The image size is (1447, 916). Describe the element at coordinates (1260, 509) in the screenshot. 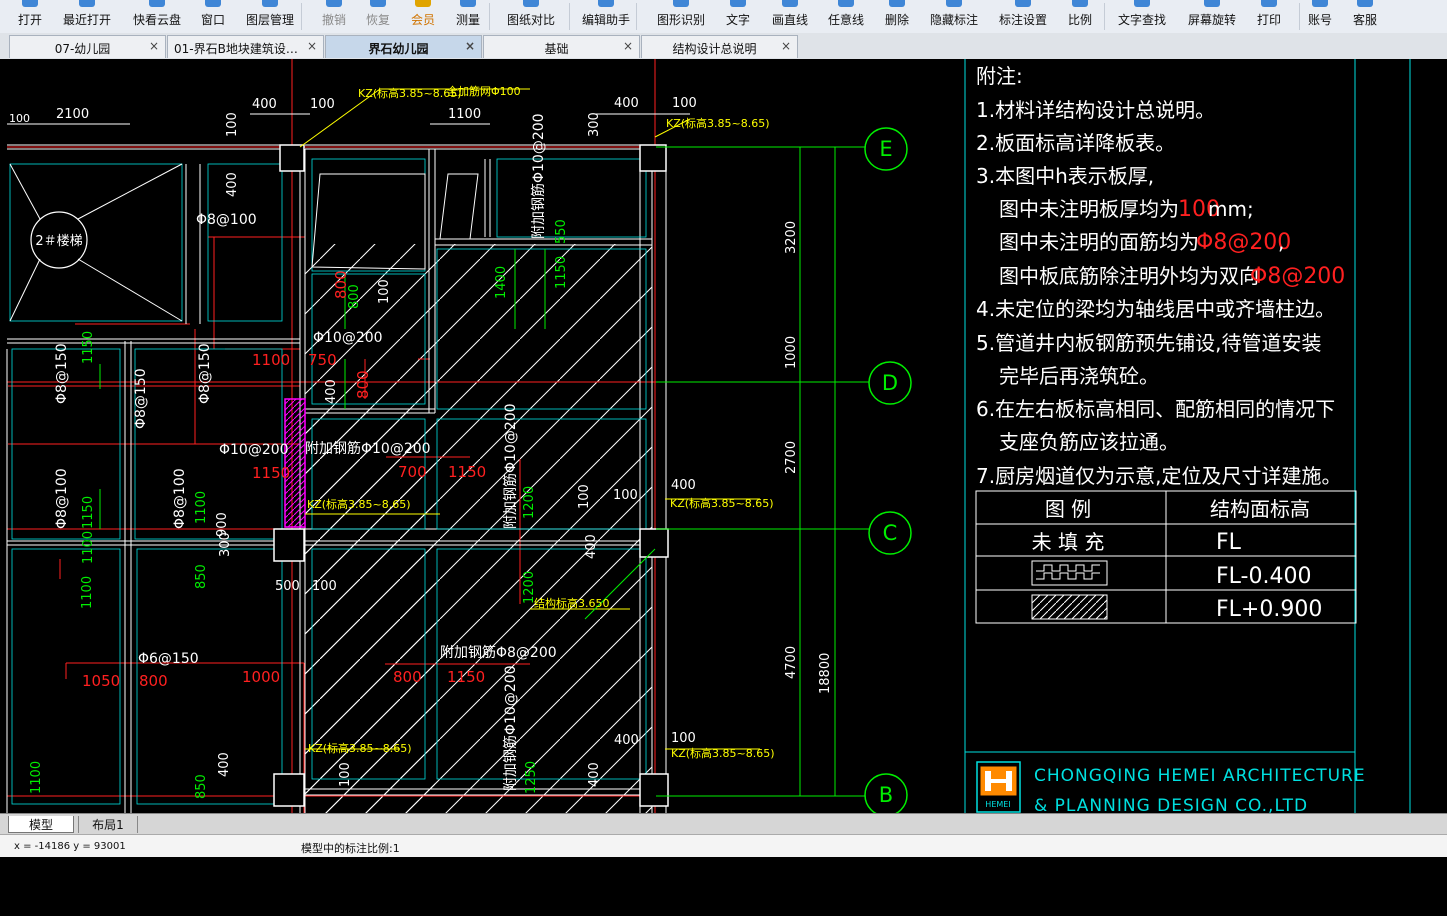

I see `legend-header: 结构面标高` at that location.